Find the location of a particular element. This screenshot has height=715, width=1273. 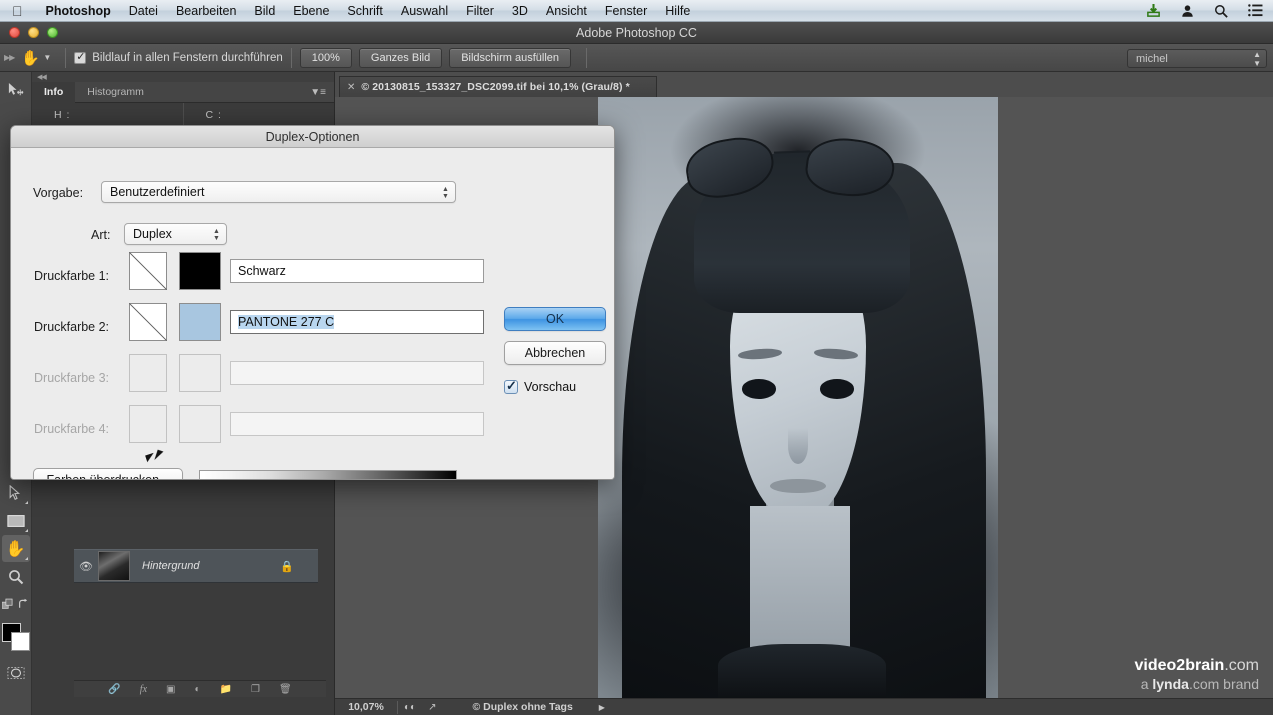

panel-collapse-bar: ◀◀ is located at coordinates (183, 77).